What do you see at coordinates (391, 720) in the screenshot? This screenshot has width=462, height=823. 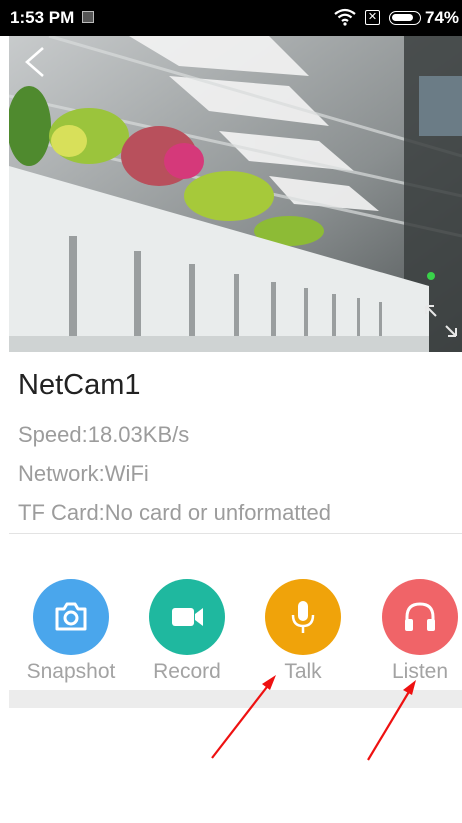 I see `arrow-to-listen` at bounding box center [391, 720].